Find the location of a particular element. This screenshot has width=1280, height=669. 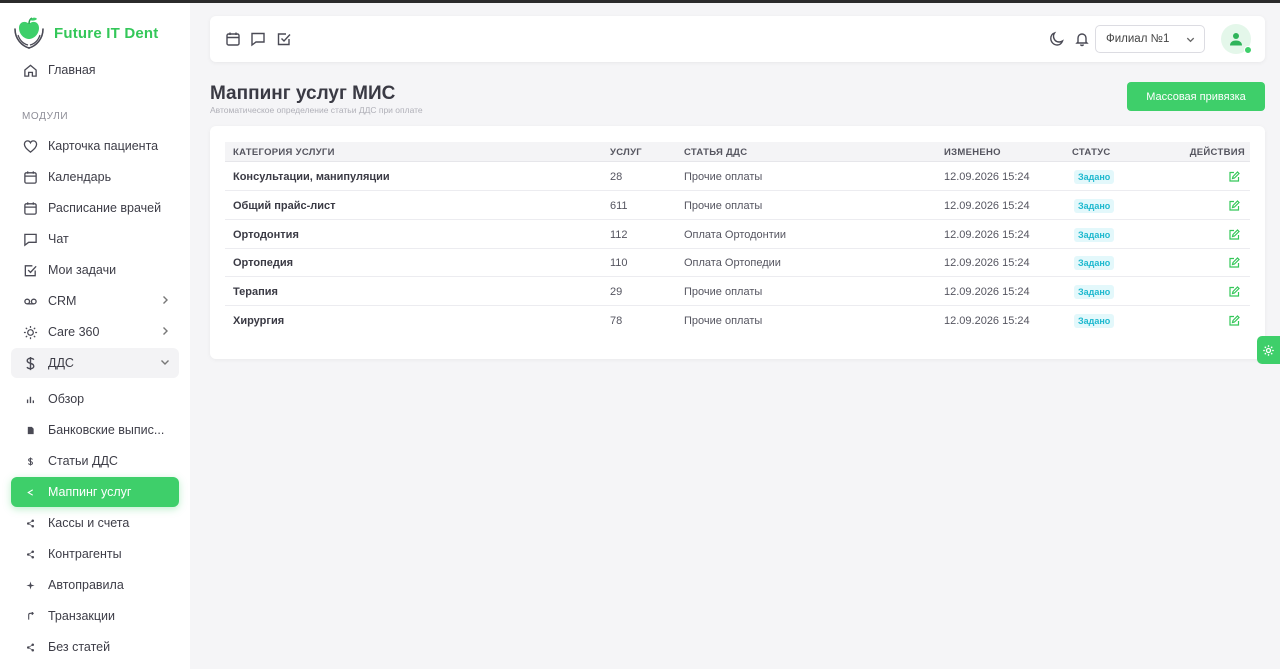

page-title: Маппинг услуг МИС is located at coordinates (303, 93).